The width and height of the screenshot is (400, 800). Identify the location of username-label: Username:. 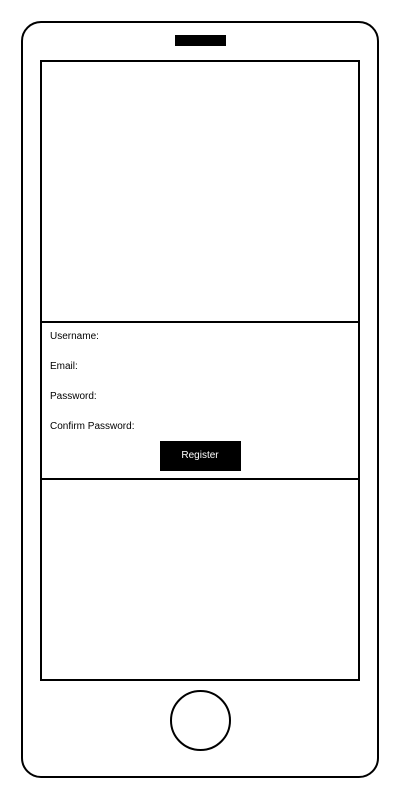
(74, 336).